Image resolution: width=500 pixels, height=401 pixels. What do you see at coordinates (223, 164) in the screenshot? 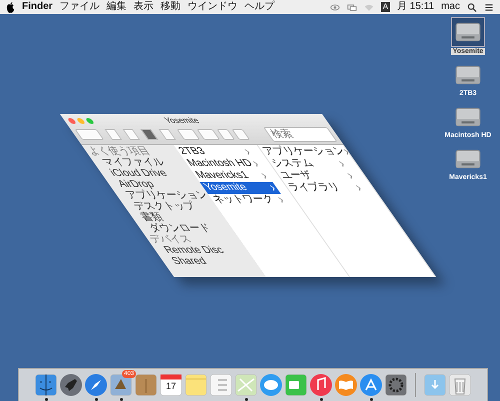
I see `column-item: Macintosh HD` at bounding box center [223, 164].